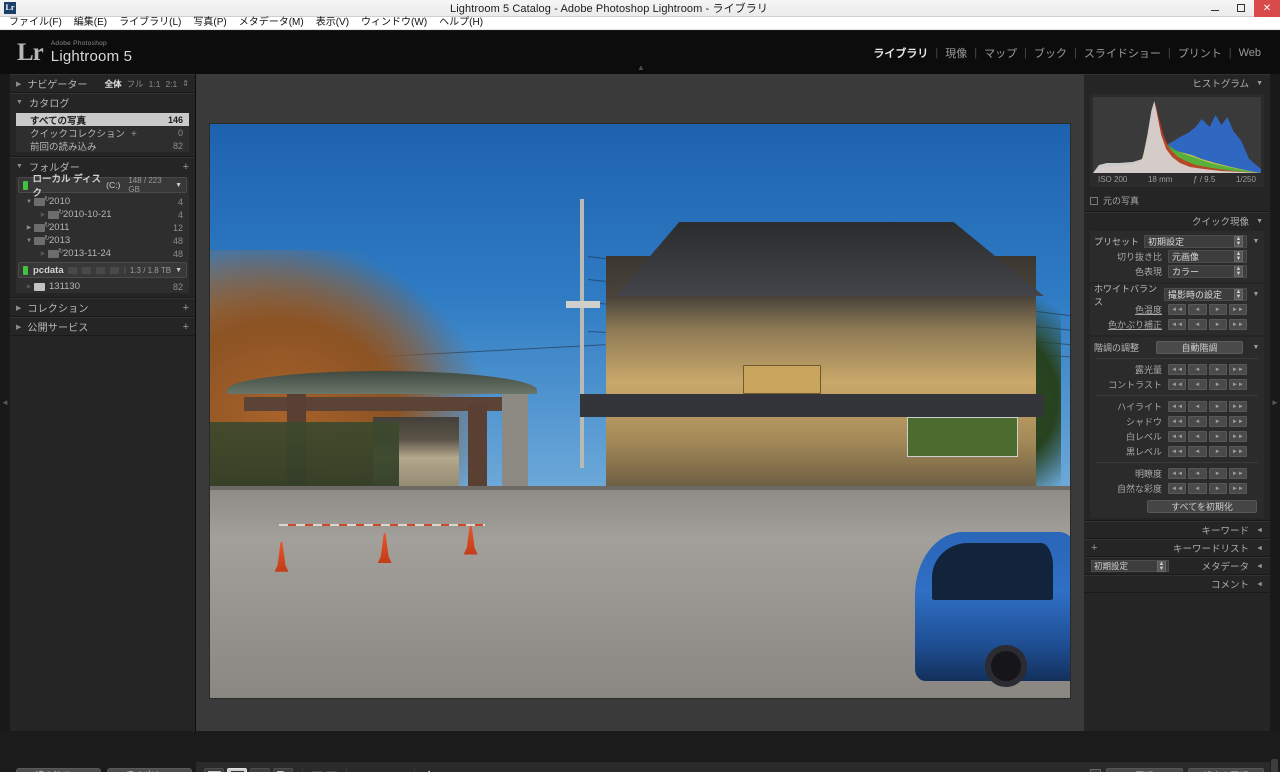 Image resolution: width=1280 pixels, height=772 pixels. What do you see at coordinates (186, 167) in the screenshot?
I see `add-folder-icon: +` at bounding box center [186, 167].